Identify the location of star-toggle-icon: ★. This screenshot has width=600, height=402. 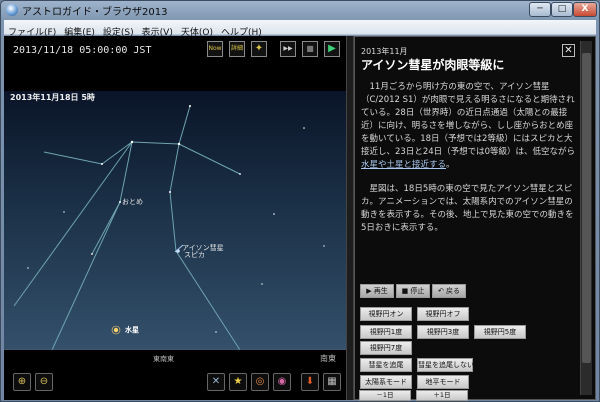
(238, 382).